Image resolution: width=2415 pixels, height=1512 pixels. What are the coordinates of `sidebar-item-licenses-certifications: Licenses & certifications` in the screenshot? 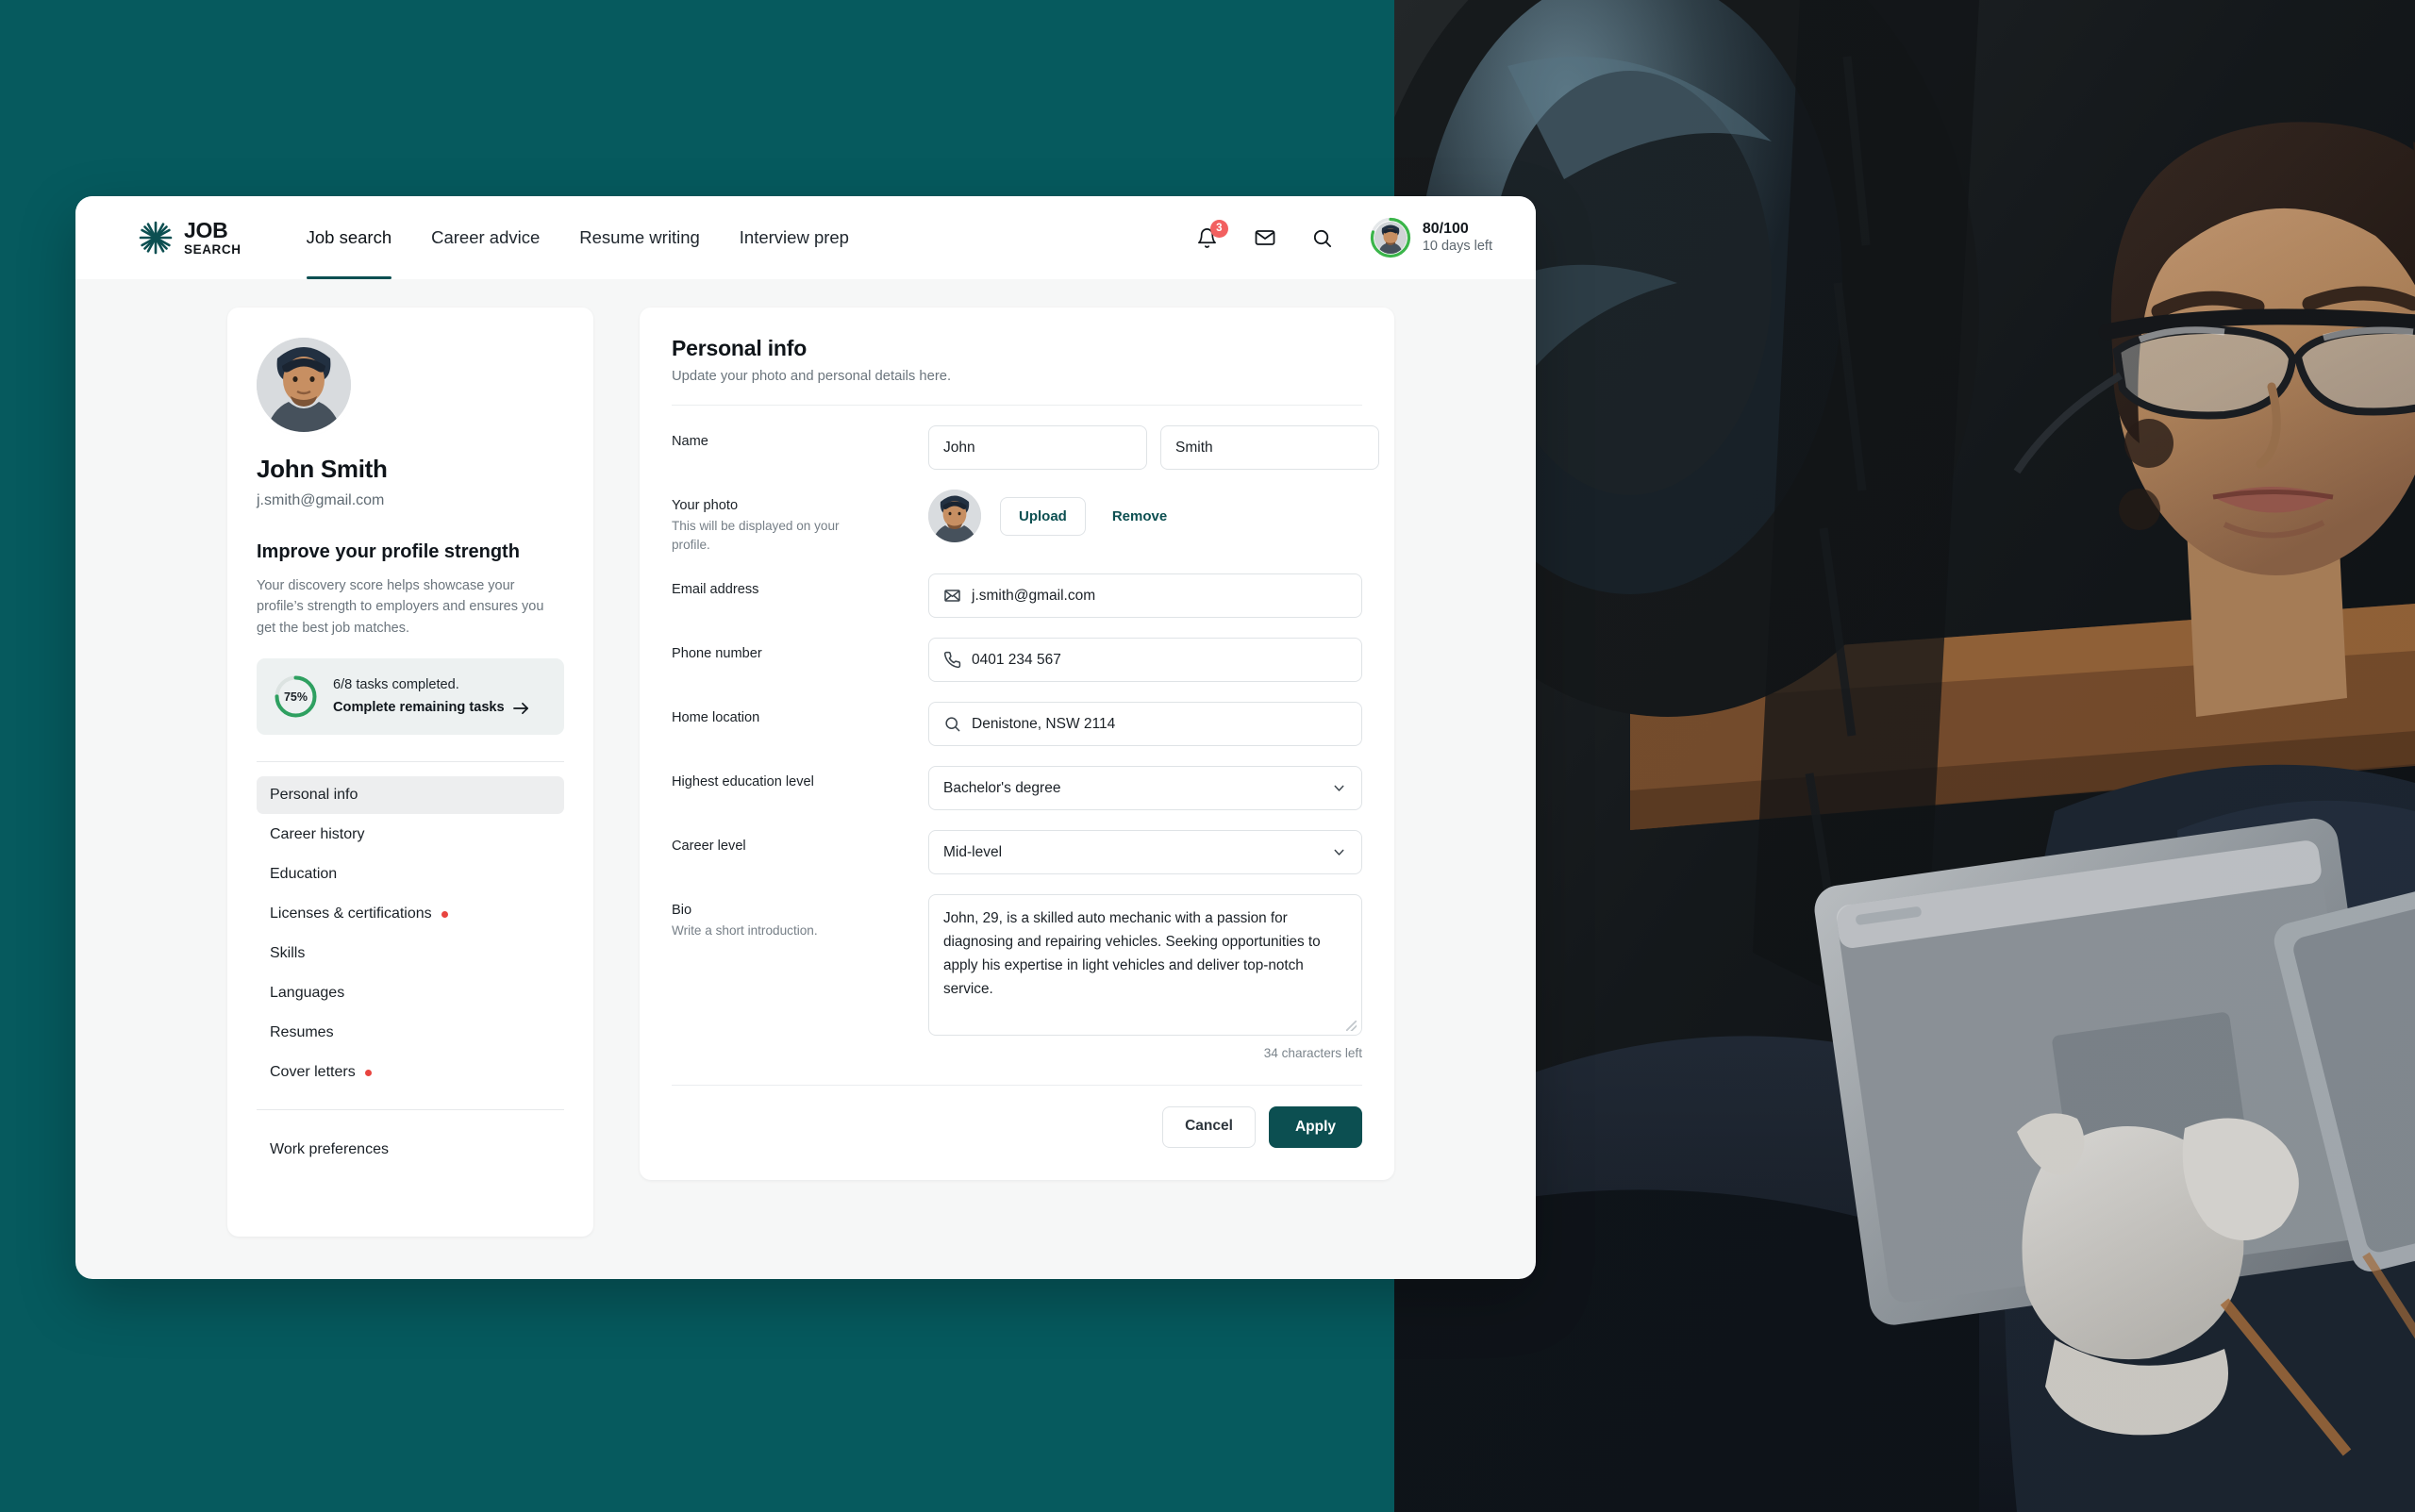 It's located at (410, 914).